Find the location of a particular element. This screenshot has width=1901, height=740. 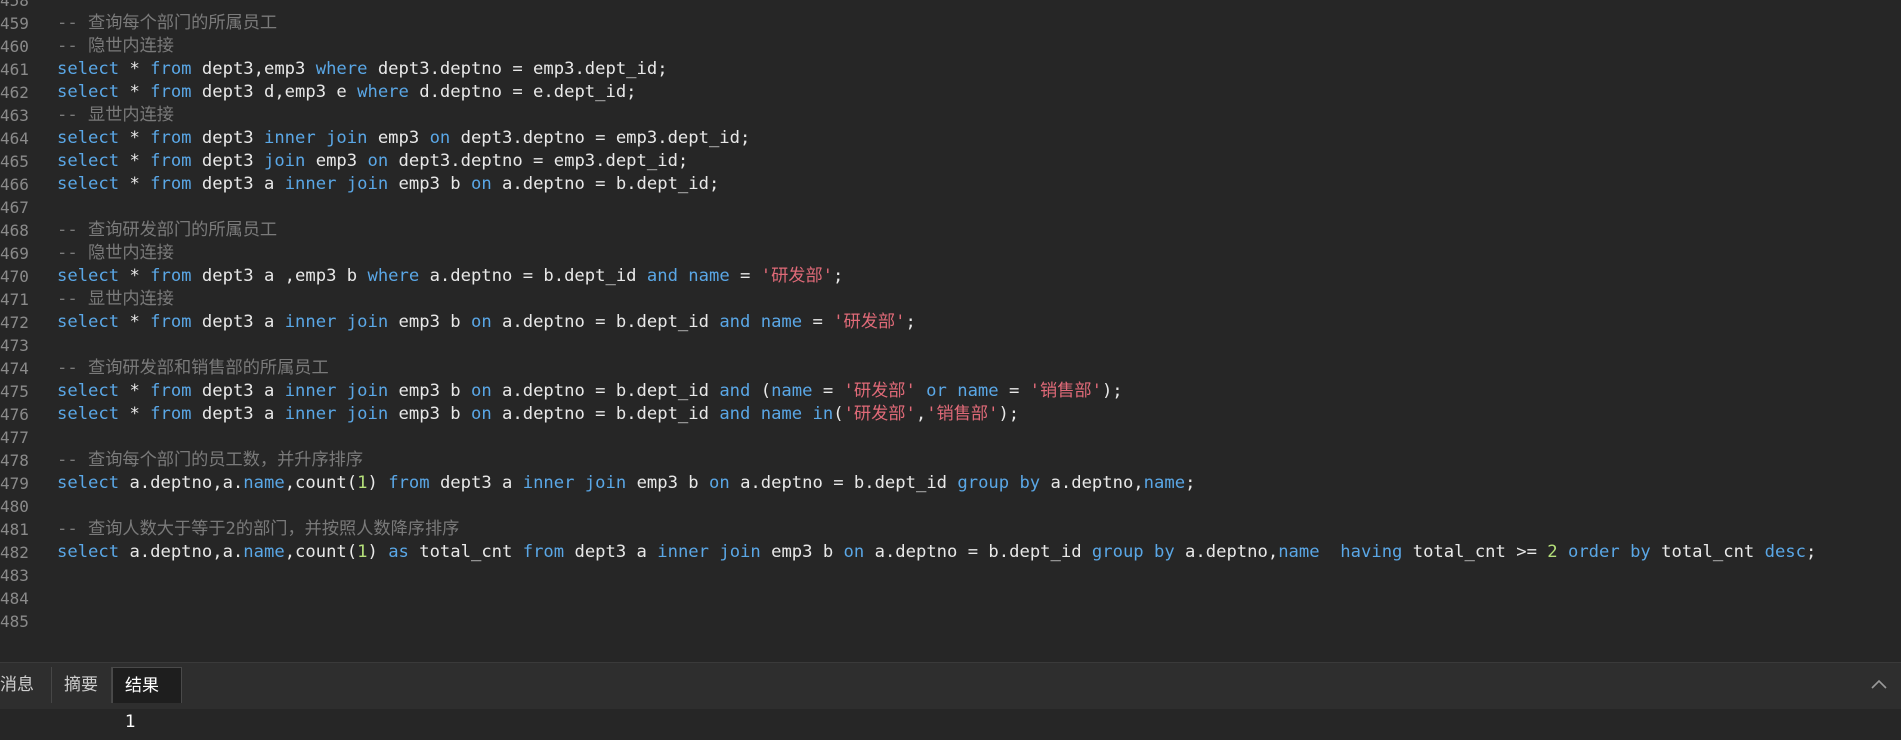

code-line: 483 is located at coordinates (950, 575).